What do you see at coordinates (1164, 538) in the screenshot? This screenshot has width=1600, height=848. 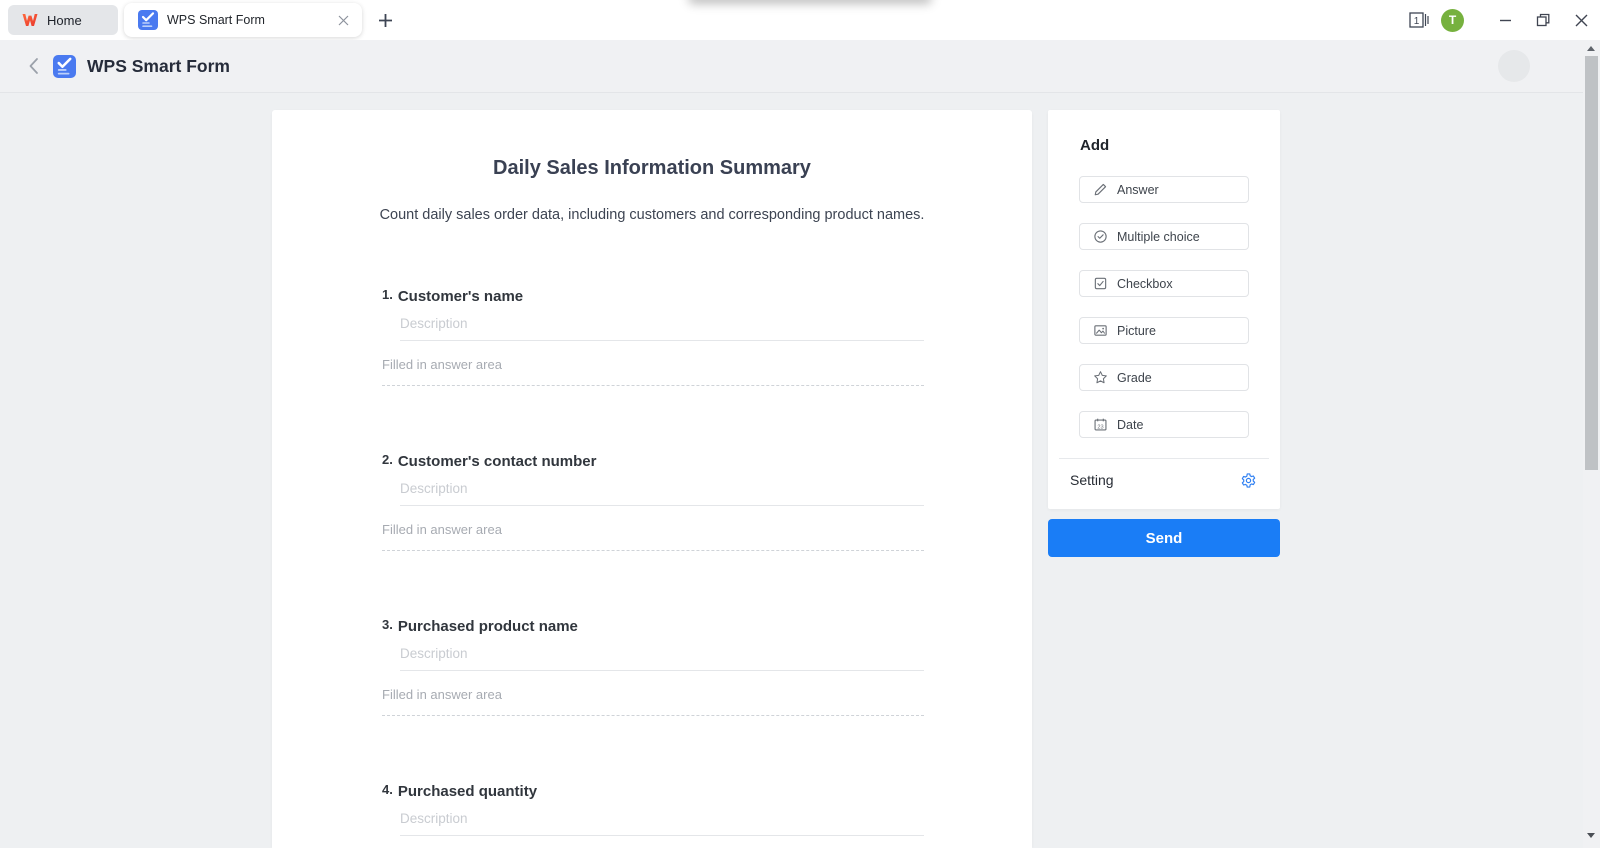 I see `send-button: Send` at bounding box center [1164, 538].